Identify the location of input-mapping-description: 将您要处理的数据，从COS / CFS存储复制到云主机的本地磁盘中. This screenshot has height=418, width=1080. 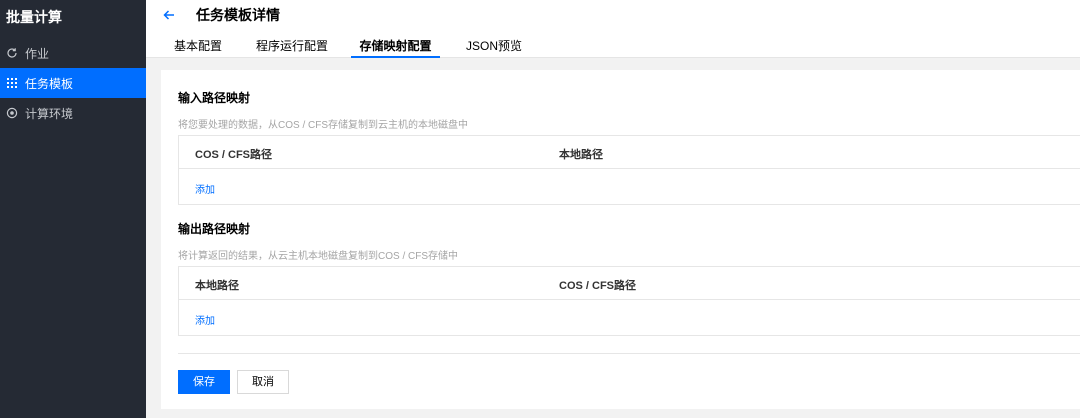
(323, 125).